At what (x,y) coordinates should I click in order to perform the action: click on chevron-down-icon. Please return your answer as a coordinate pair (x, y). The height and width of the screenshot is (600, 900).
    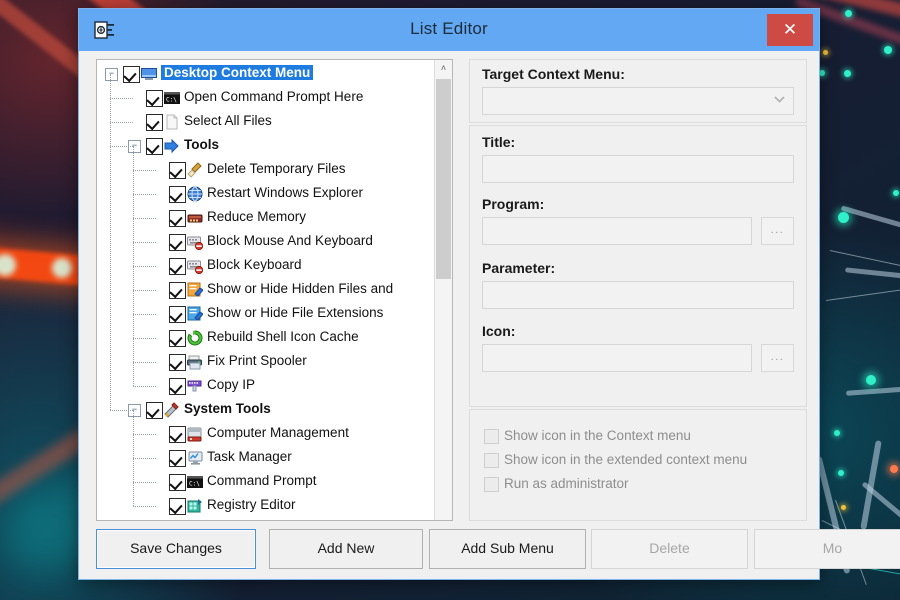
    Looking at the image, I should click on (779, 99).